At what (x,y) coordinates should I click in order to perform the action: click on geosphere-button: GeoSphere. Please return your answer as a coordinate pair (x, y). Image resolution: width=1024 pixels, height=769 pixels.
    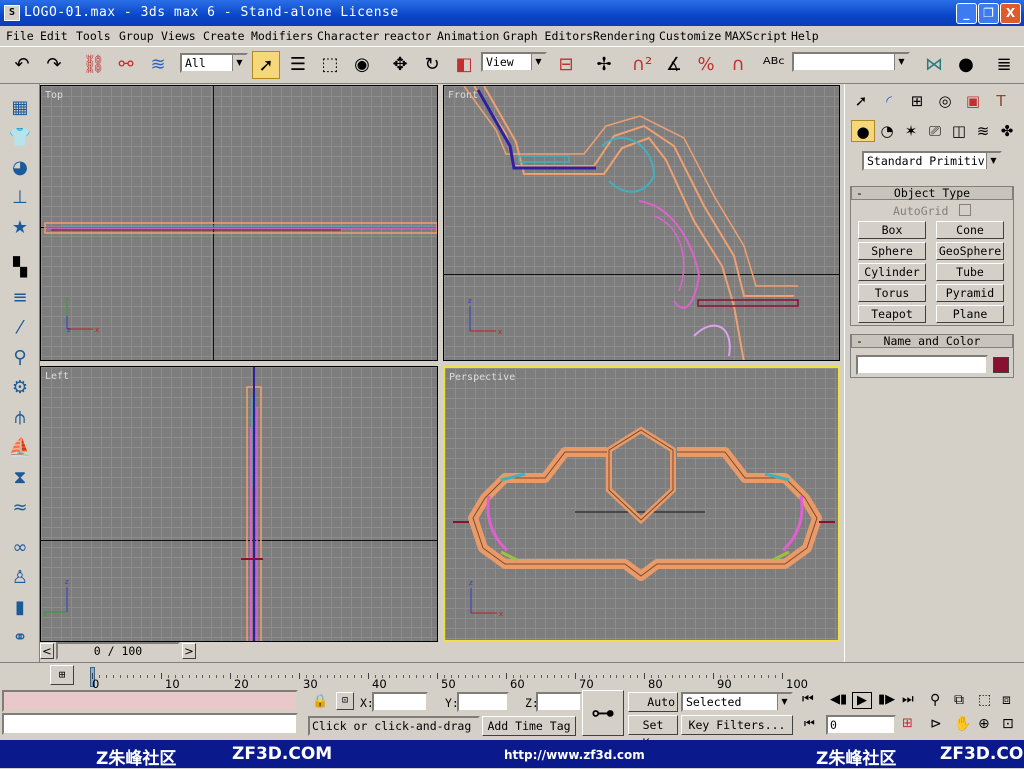
    Looking at the image, I should click on (970, 251).